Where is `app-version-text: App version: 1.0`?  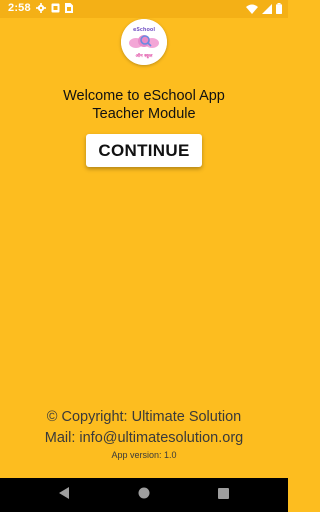 app-version-text: App version: 1.0 is located at coordinates (144, 455).